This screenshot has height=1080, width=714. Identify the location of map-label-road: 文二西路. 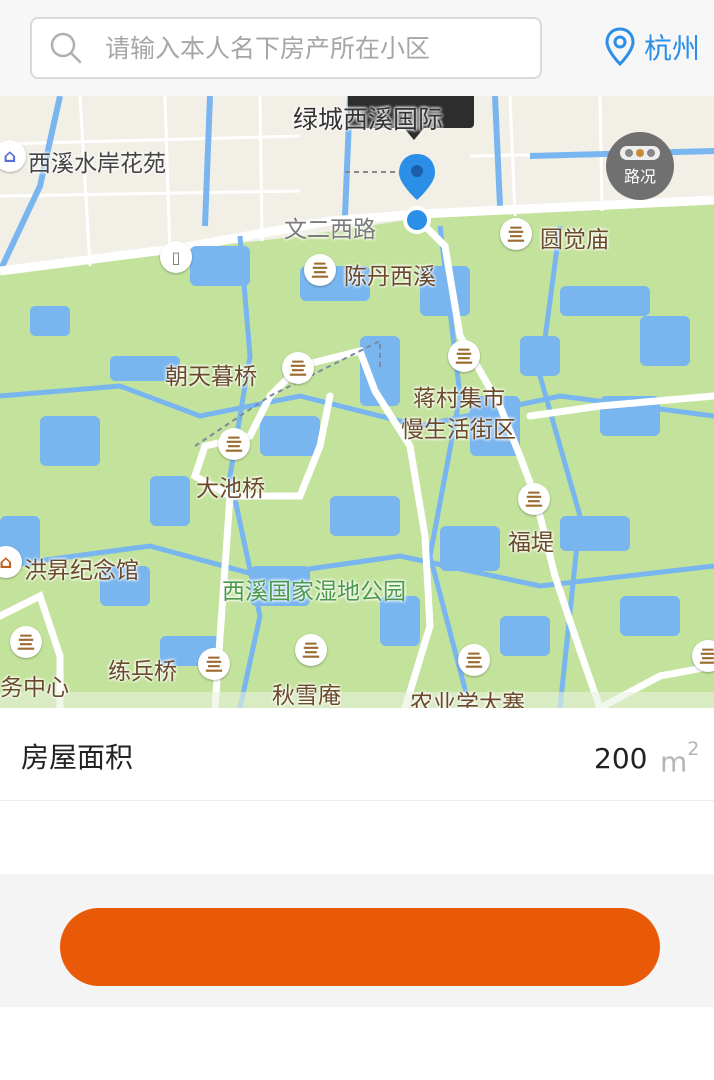
(330, 230).